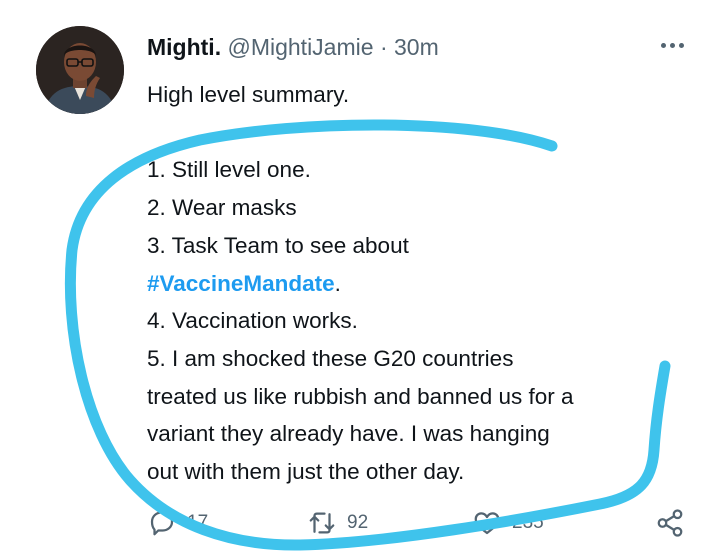 This screenshot has width=720, height=559. What do you see at coordinates (80, 70) in the screenshot?
I see `avatar` at bounding box center [80, 70].